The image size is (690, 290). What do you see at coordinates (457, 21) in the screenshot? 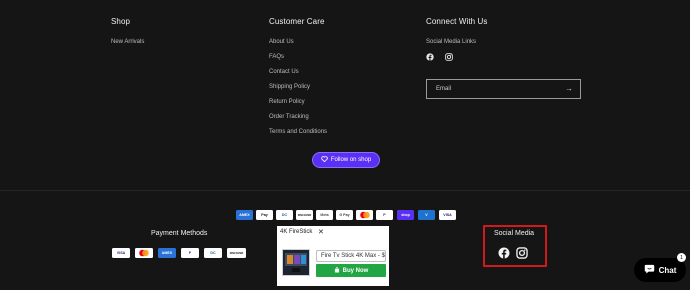
I see `connect-heading: Connect With Us` at bounding box center [457, 21].